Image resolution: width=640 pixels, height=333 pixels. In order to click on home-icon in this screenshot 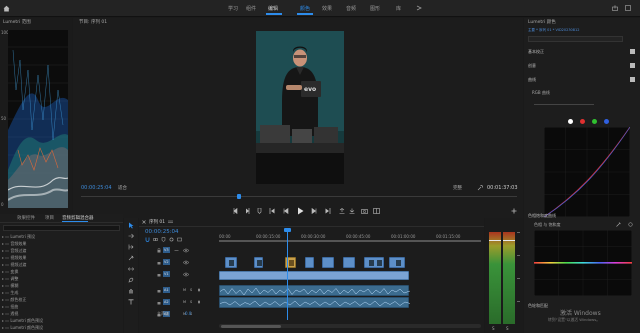, I will do `click(6, 8)`.